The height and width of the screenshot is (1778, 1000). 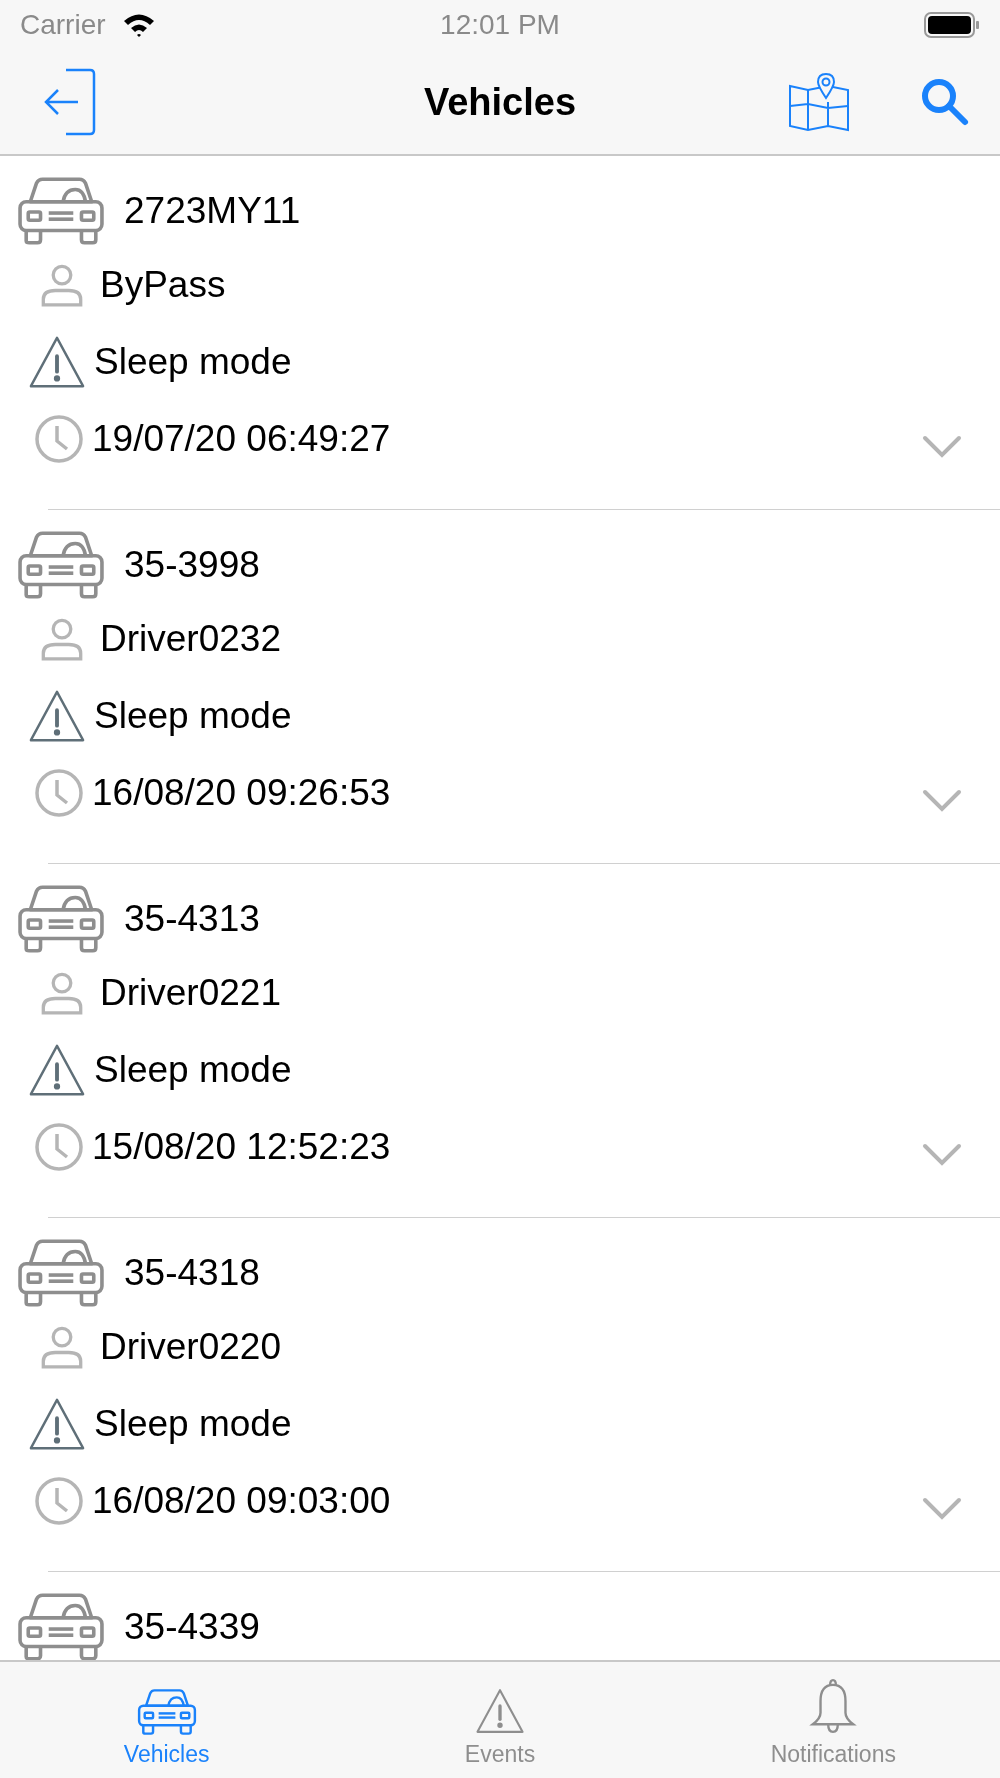 What do you see at coordinates (952, 25) in the screenshot?
I see `battery-icon` at bounding box center [952, 25].